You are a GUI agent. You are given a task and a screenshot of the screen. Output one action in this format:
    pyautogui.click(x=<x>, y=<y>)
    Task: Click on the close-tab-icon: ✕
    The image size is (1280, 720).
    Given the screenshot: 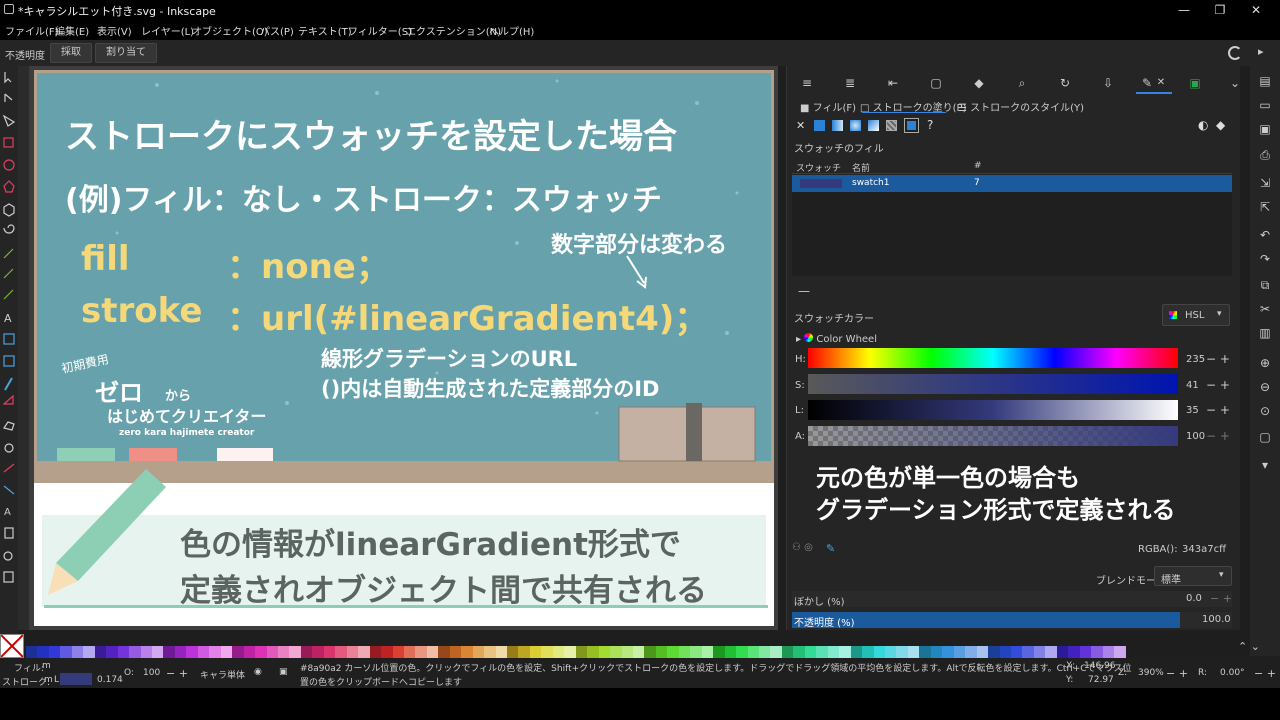 What is the action you would take?
    pyautogui.click(x=1161, y=83)
    